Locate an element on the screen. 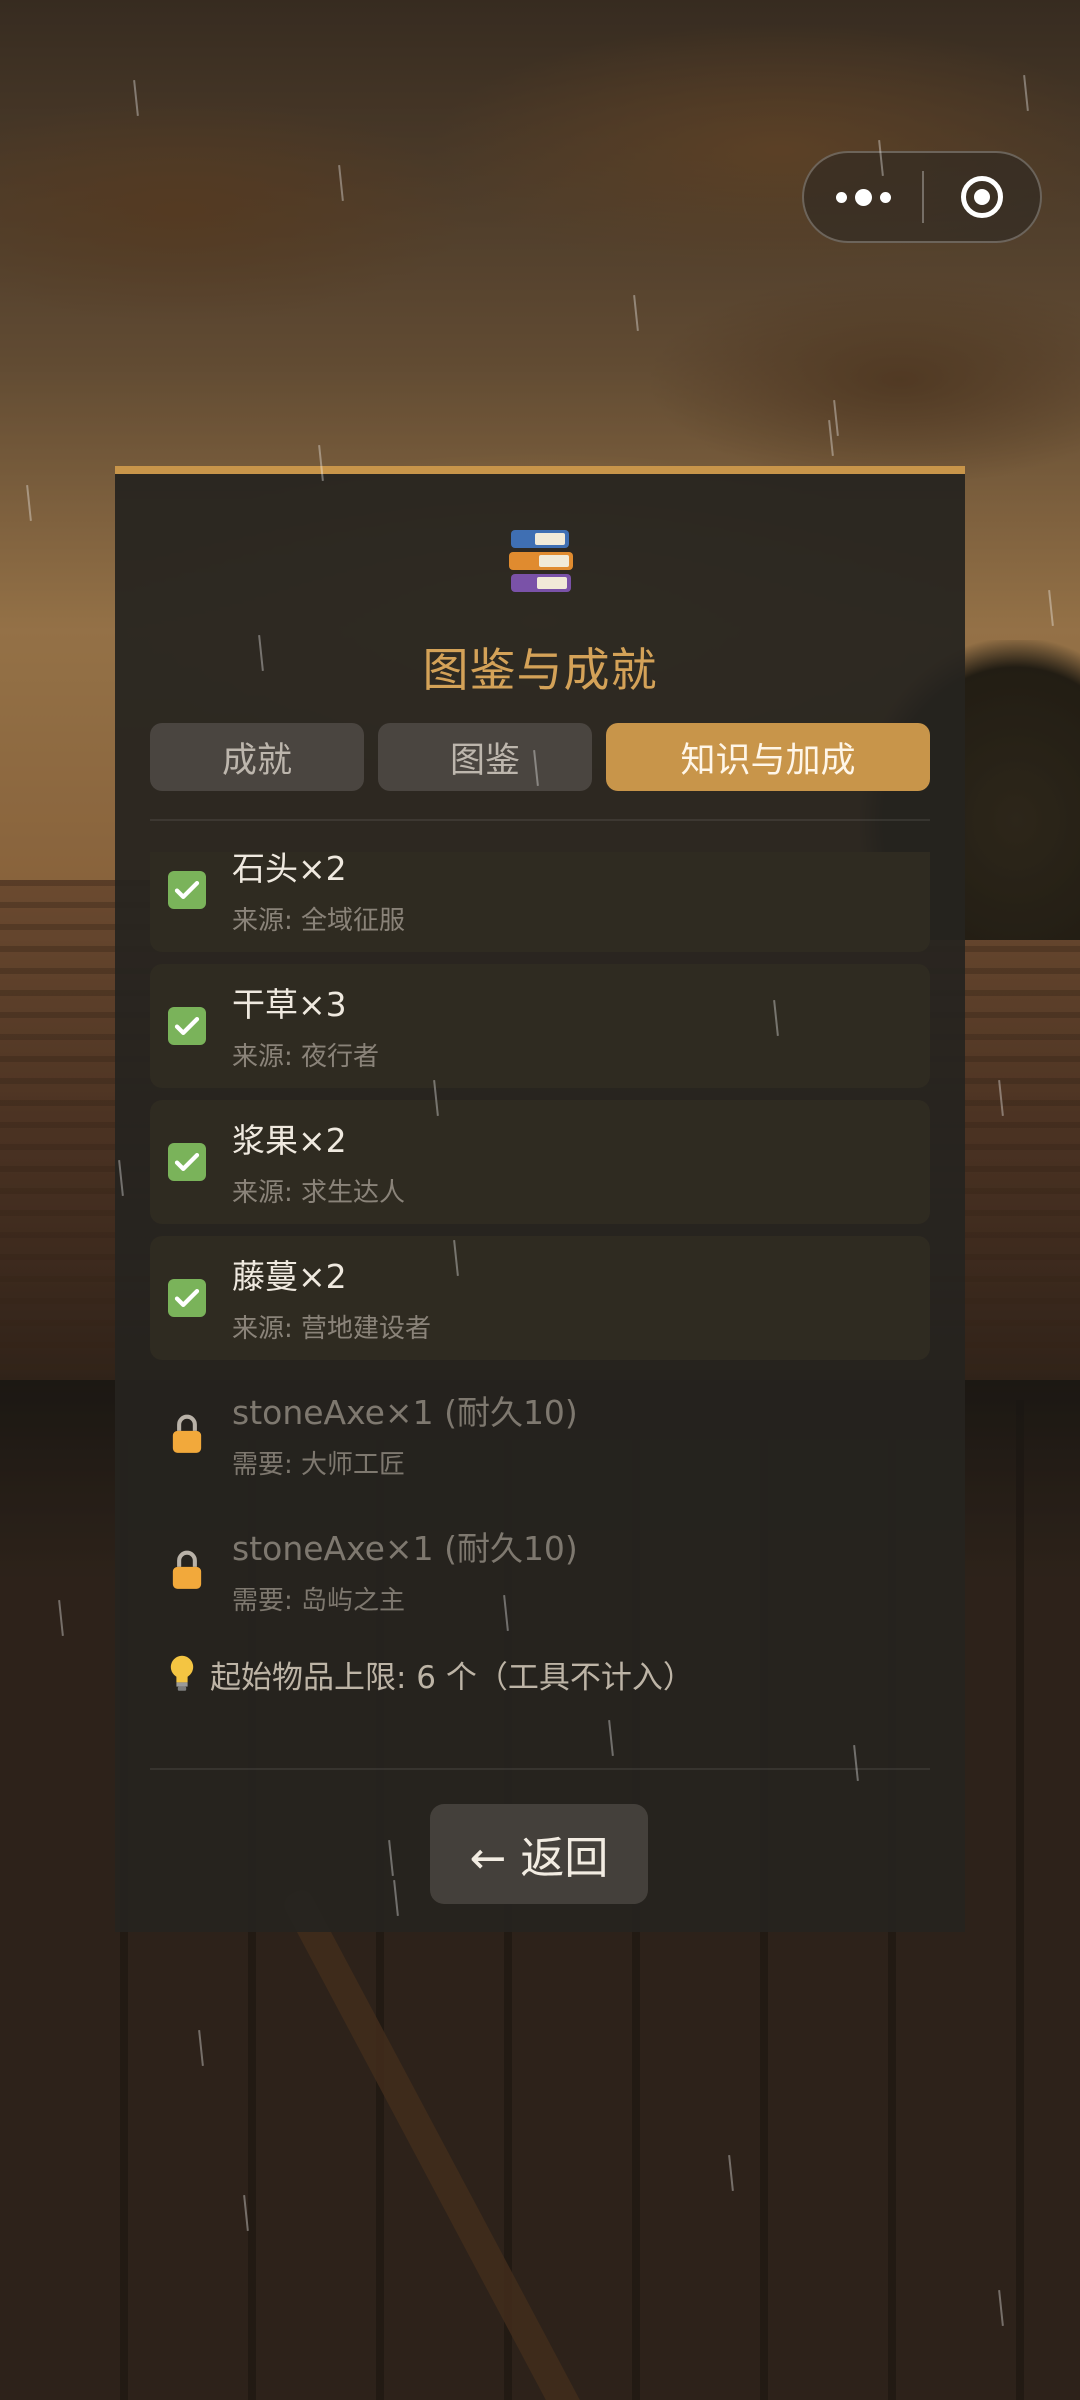  list-item: 干草×3 来源: 夜行者 is located at coordinates (540, 1026).